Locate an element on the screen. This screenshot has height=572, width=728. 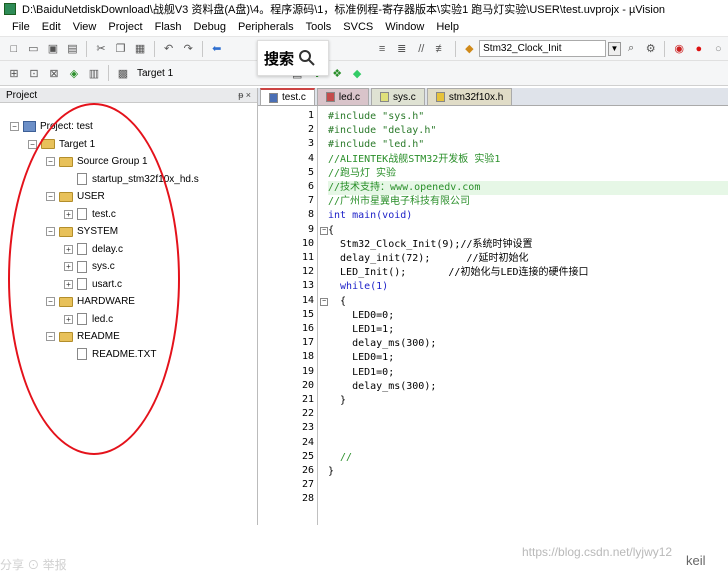
indent-icon: ≡ is located at coordinates (382, 49).